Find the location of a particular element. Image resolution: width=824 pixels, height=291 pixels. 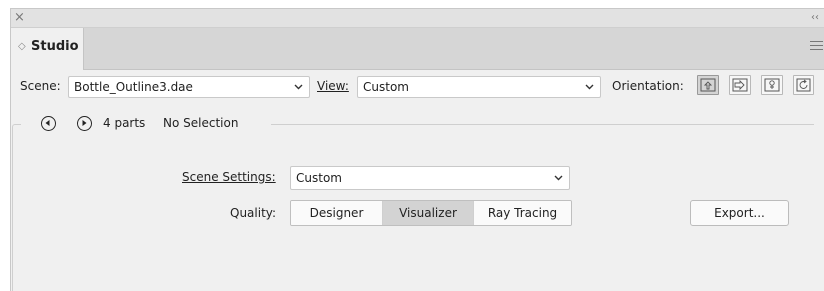

orientation-rotate-icon is located at coordinates (803, 85).